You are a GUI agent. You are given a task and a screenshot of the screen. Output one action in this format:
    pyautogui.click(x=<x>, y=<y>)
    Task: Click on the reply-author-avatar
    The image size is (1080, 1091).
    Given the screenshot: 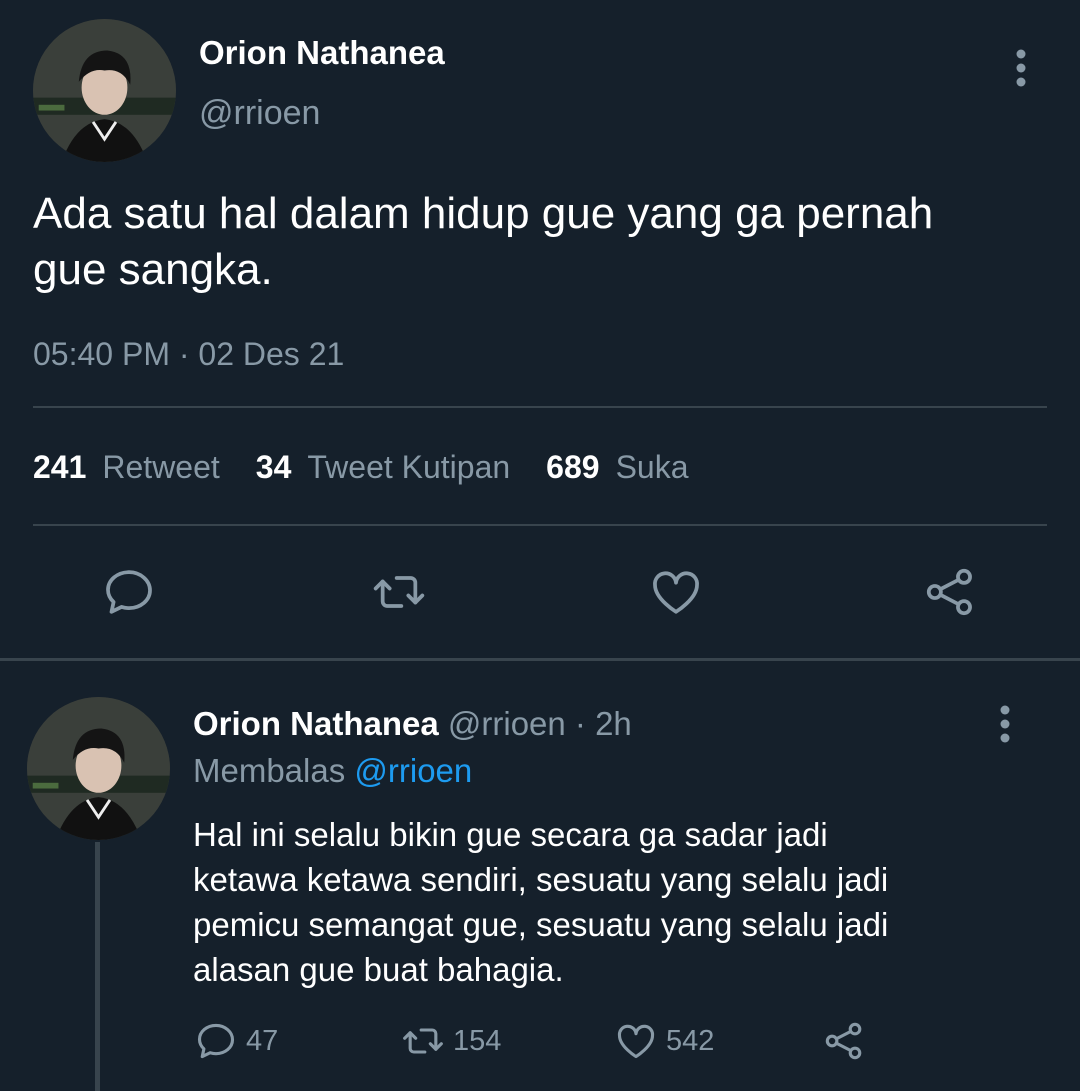 What is the action you would take?
    pyautogui.click(x=98, y=768)
    